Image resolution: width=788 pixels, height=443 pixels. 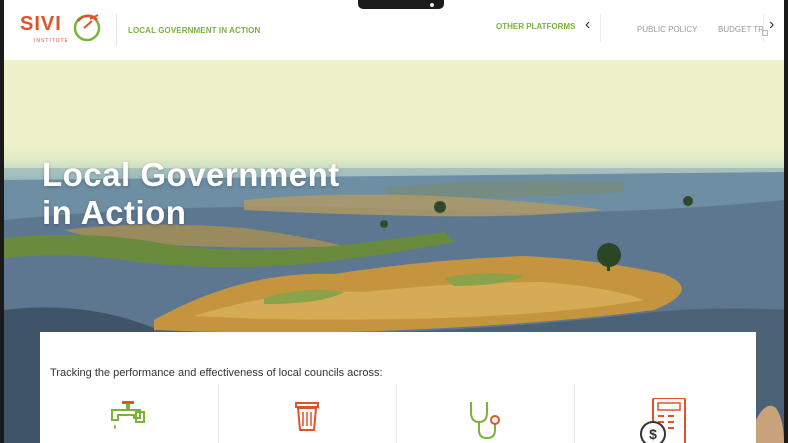 What do you see at coordinates (771, 25) in the screenshot?
I see `chevron-right-icon: ›` at bounding box center [771, 25].